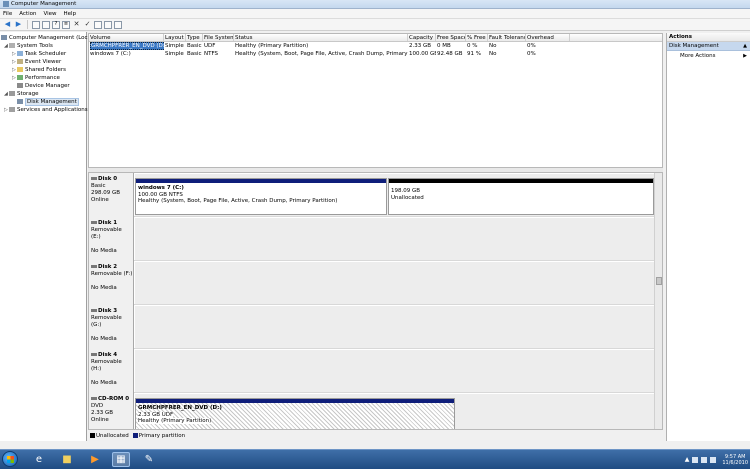 This screenshot has width=750, height=469. I want to click on col-volume: Volume, so click(126, 37).